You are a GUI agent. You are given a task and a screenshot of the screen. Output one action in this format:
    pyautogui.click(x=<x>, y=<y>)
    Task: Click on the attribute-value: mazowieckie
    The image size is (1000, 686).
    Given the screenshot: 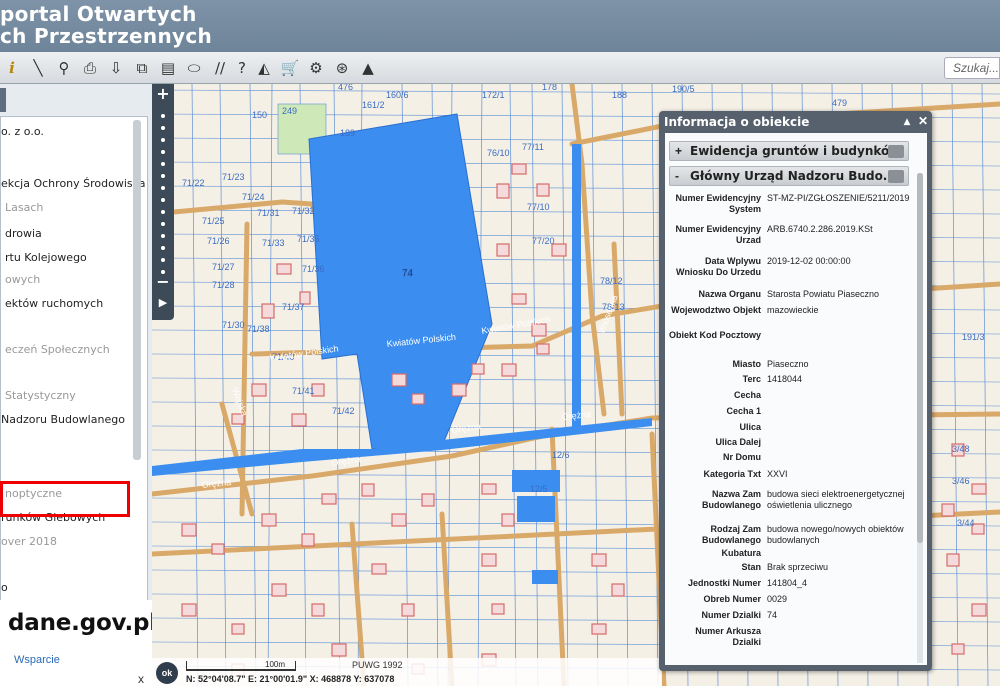 What is the action you would take?
    pyautogui.click(x=793, y=310)
    